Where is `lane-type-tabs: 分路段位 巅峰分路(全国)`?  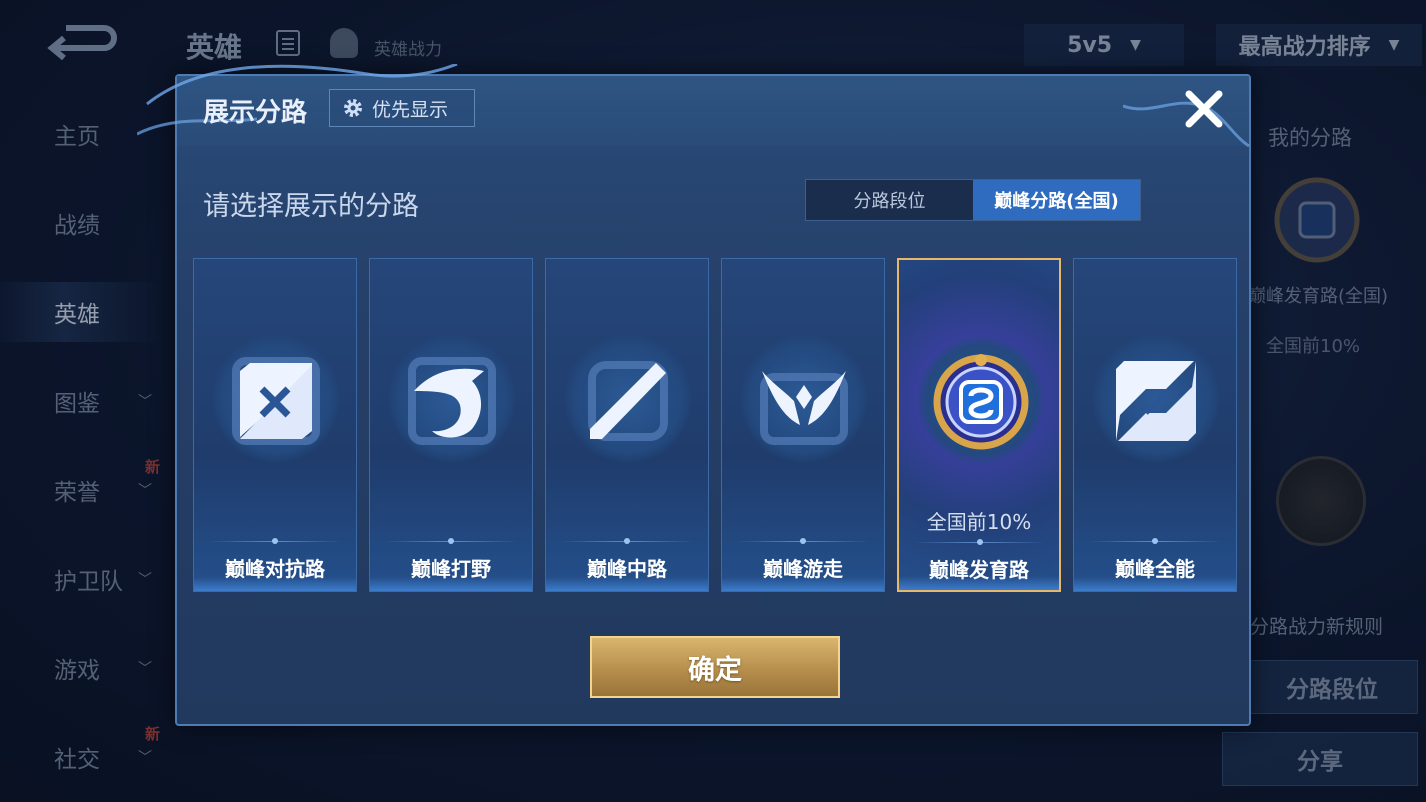 lane-type-tabs: 分路段位 巅峰分路(全国) is located at coordinates (973, 200).